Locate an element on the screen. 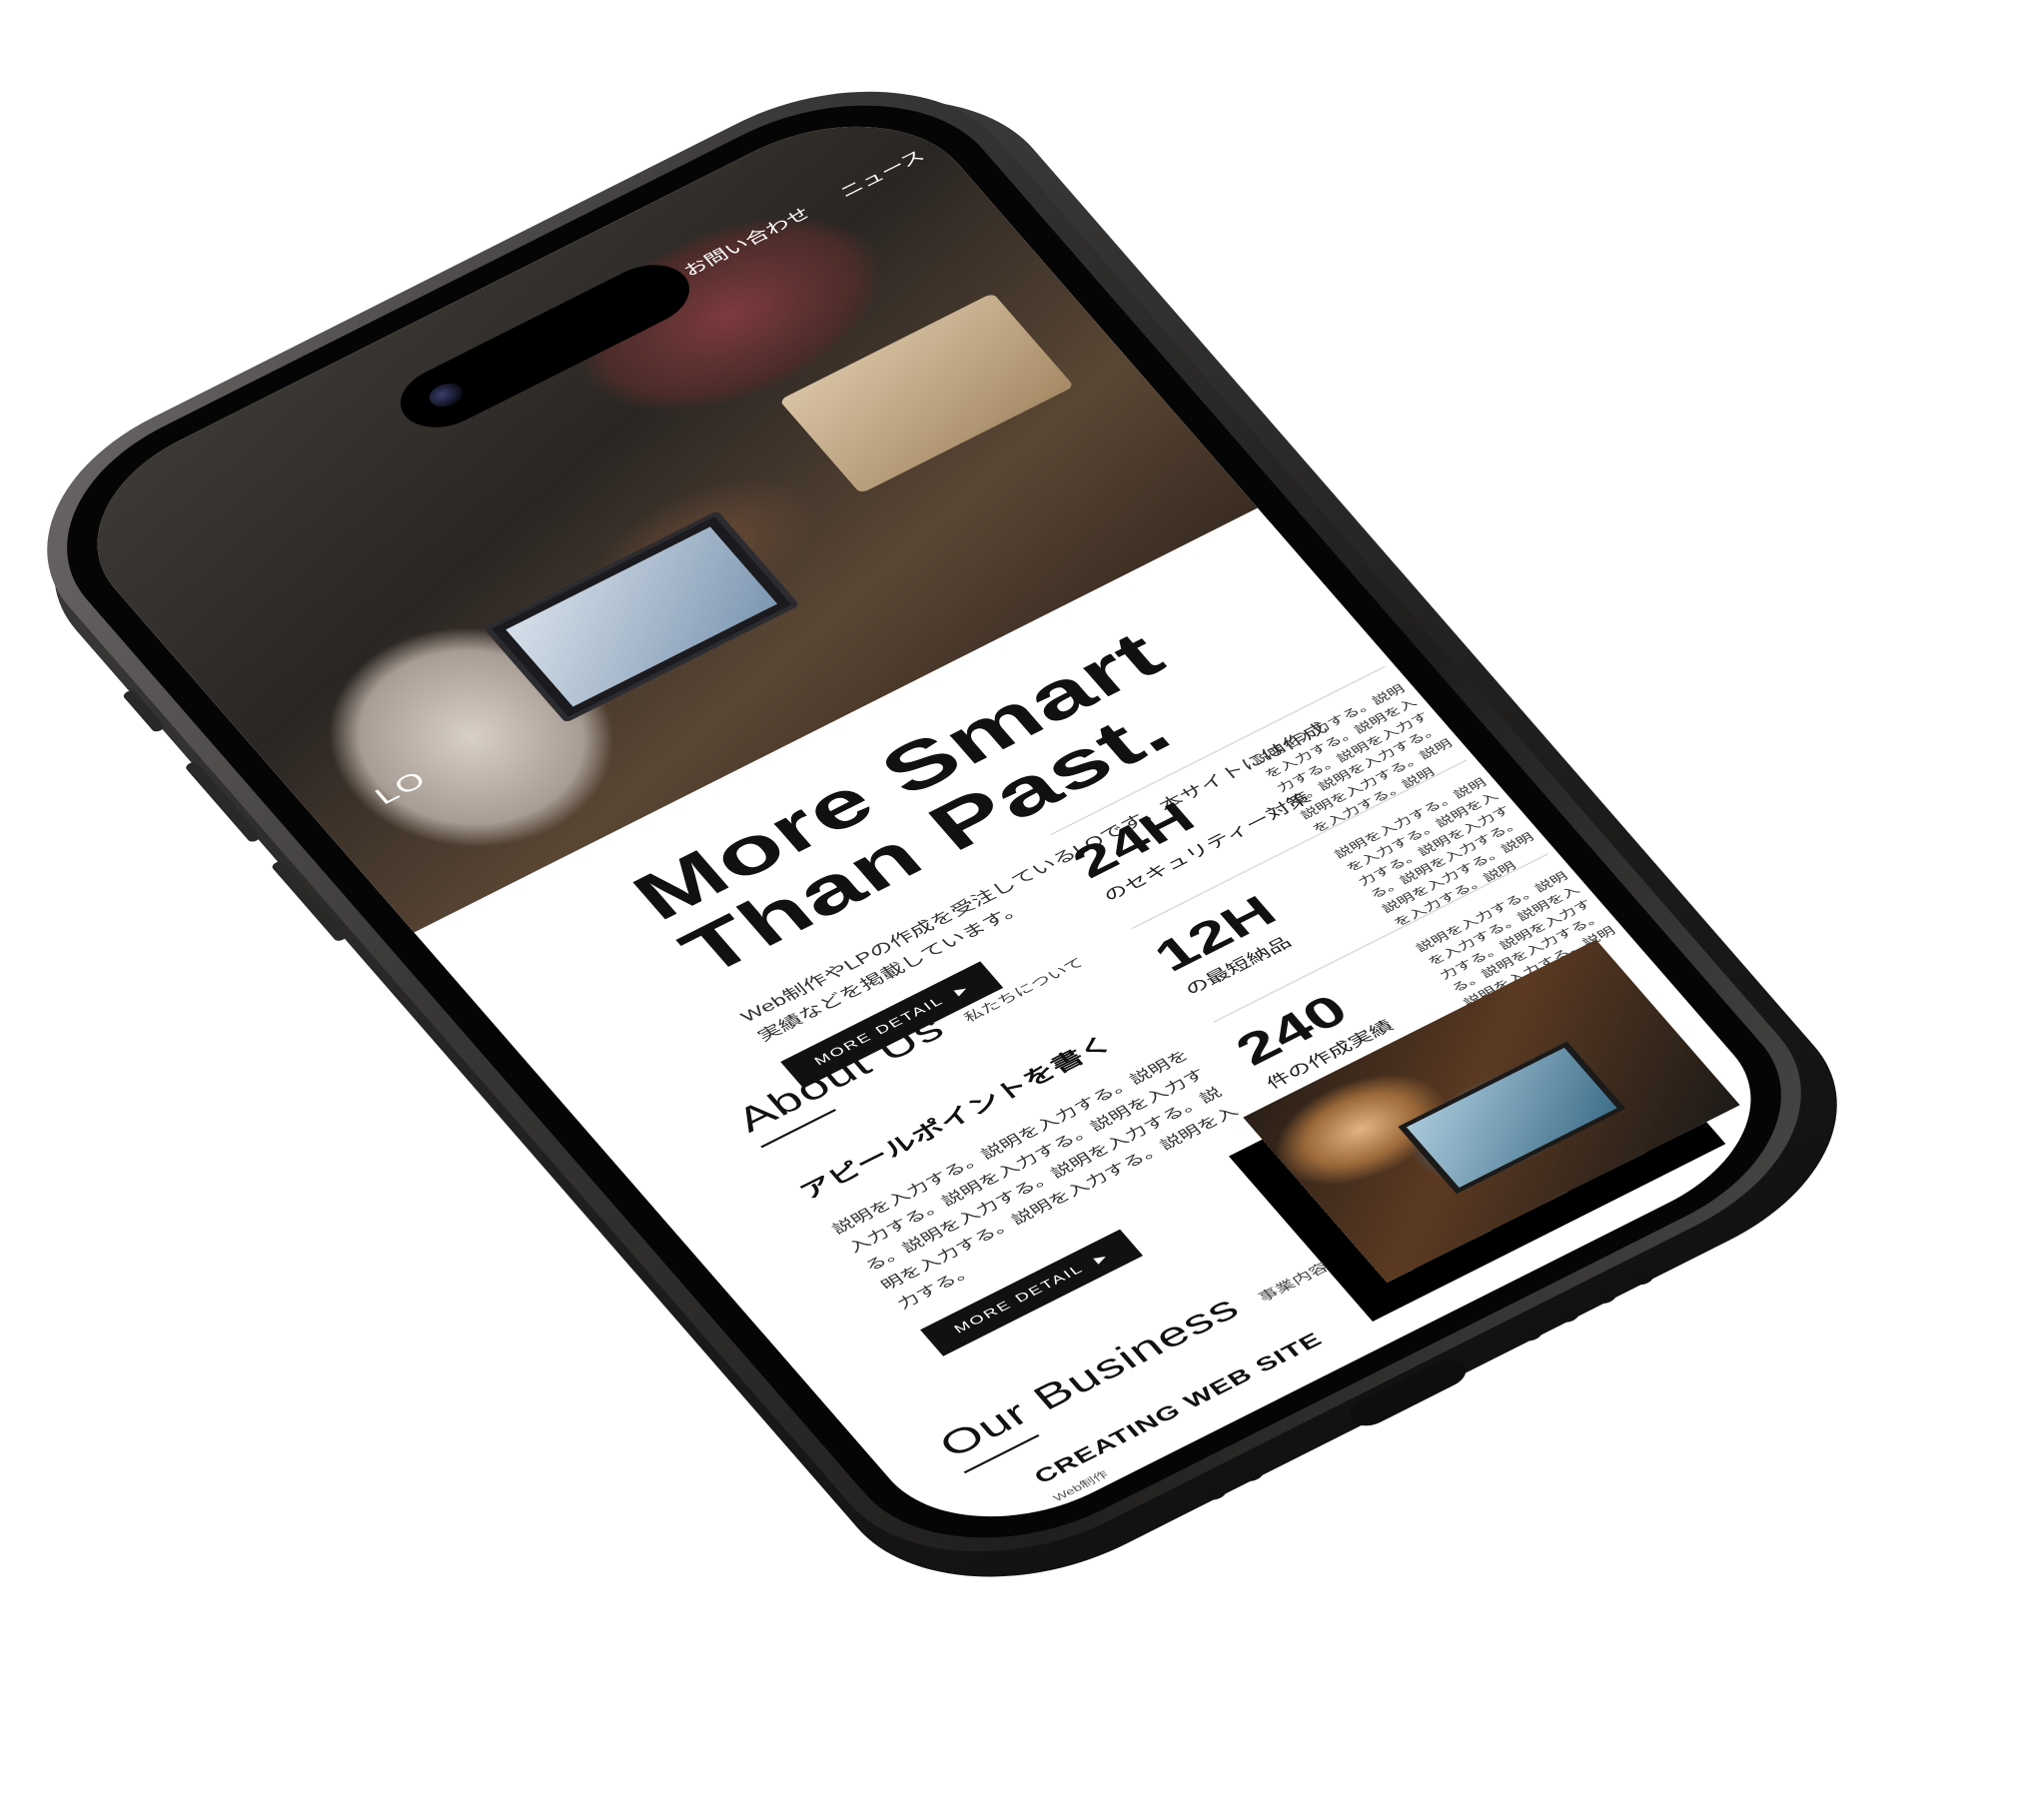 This screenshot has height=1798, width=2044. nav-item-news: ニュース is located at coordinates (881, 173).